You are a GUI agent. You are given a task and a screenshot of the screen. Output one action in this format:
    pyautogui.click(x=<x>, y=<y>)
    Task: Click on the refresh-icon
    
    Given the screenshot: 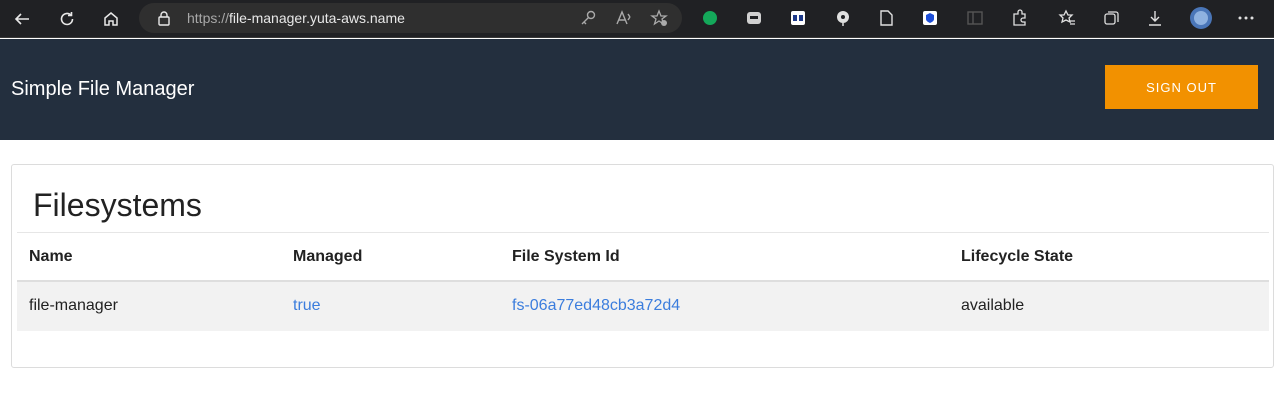 What is the action you would take?
    pyautogui.click(x=67, y=19)
    